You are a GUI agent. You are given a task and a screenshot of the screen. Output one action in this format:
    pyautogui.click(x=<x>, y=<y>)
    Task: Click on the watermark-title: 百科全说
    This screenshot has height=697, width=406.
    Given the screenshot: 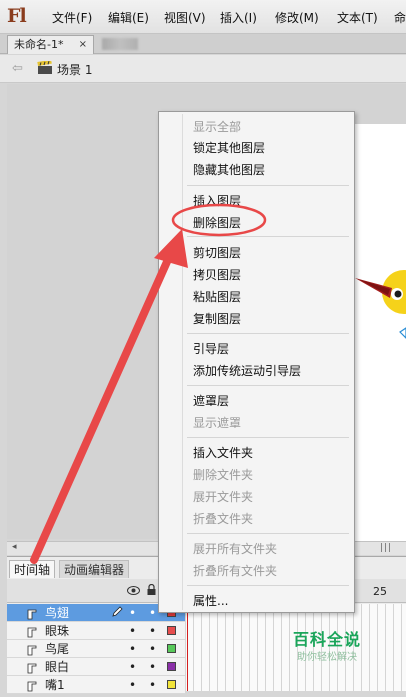 What is the action you would take?
    pyautogui.click(x=327, y=639)
    